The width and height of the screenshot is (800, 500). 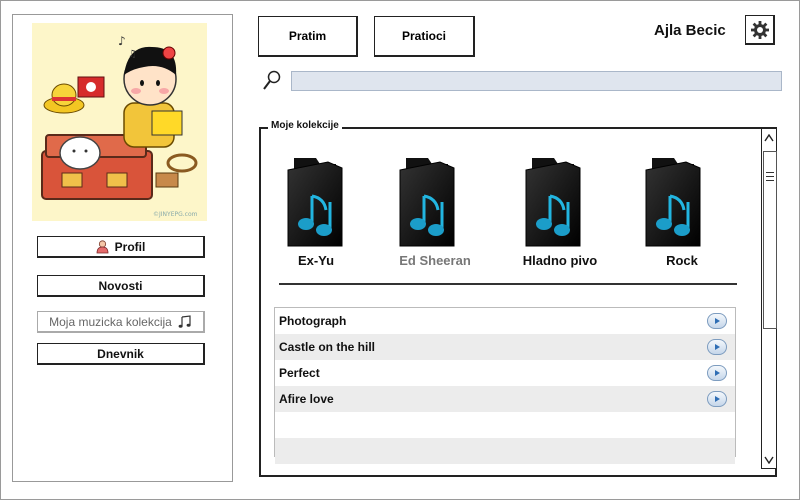 I want to click on profil-button: Profil, so click(x=121, y=247).